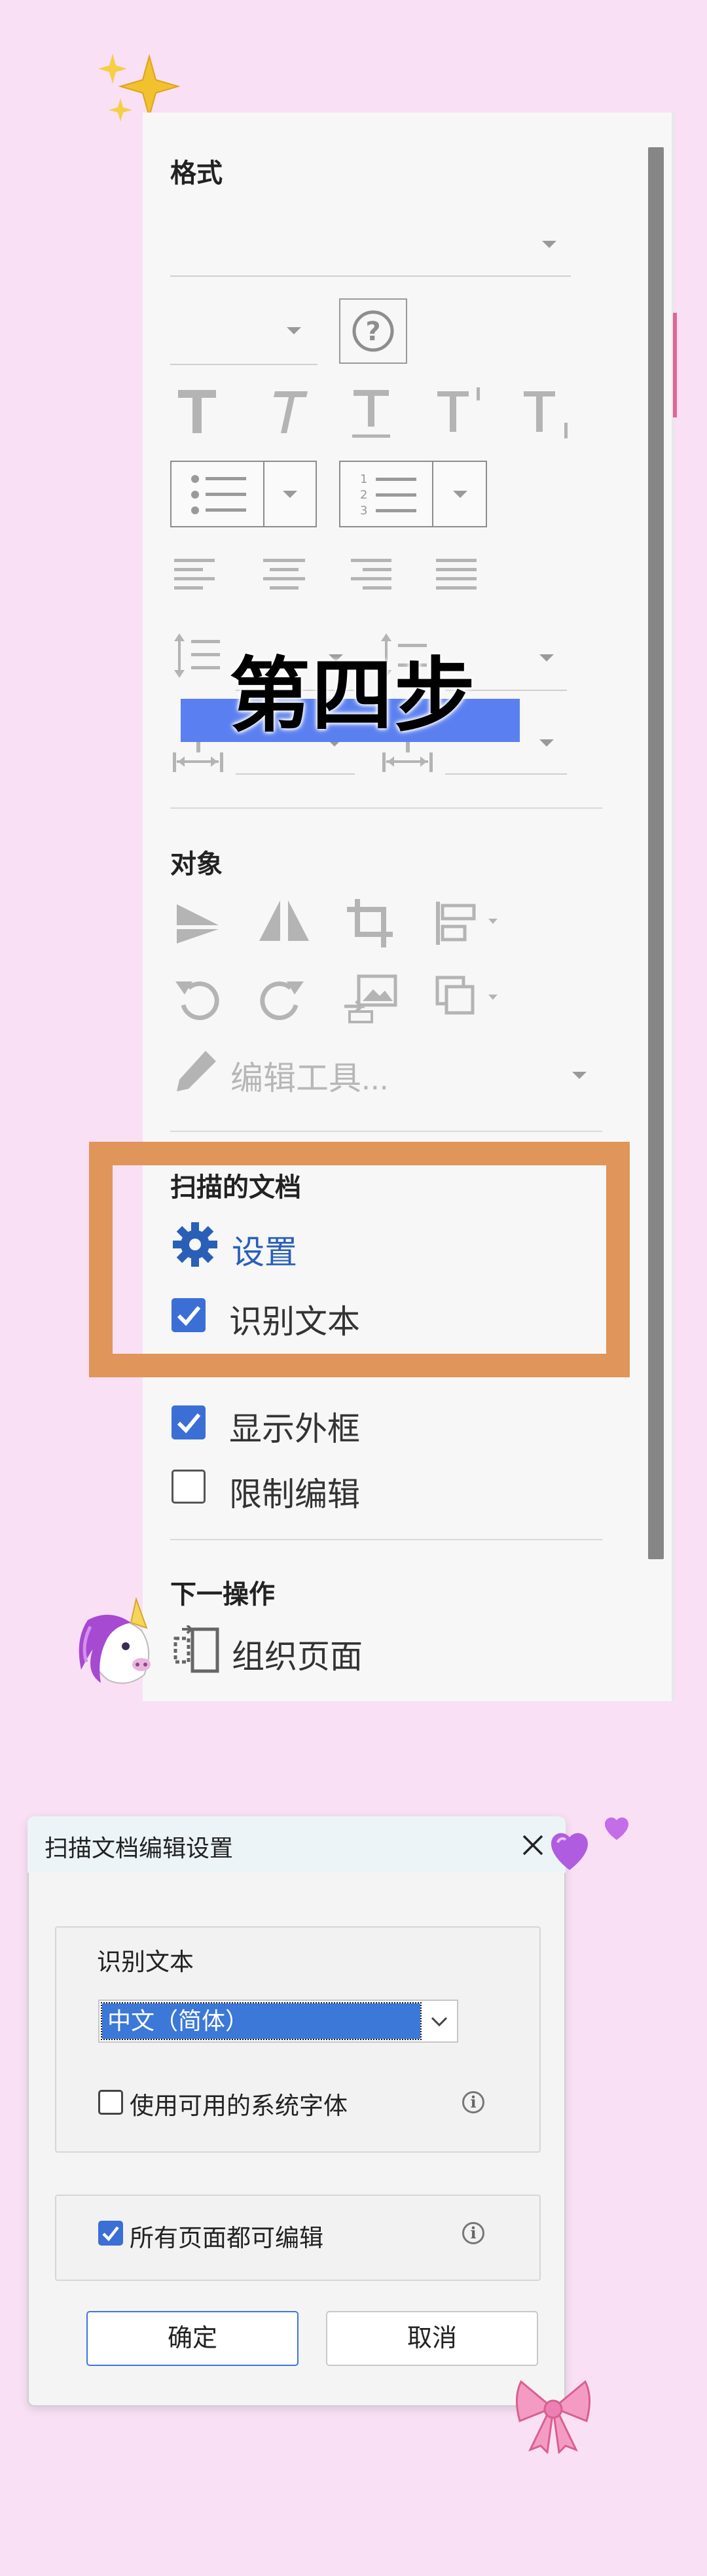 The height and width of the screenshot is (2576, 707). Describe the element at coordinates (370, 923) in the screenshot. I see `crop-icon` at that location.